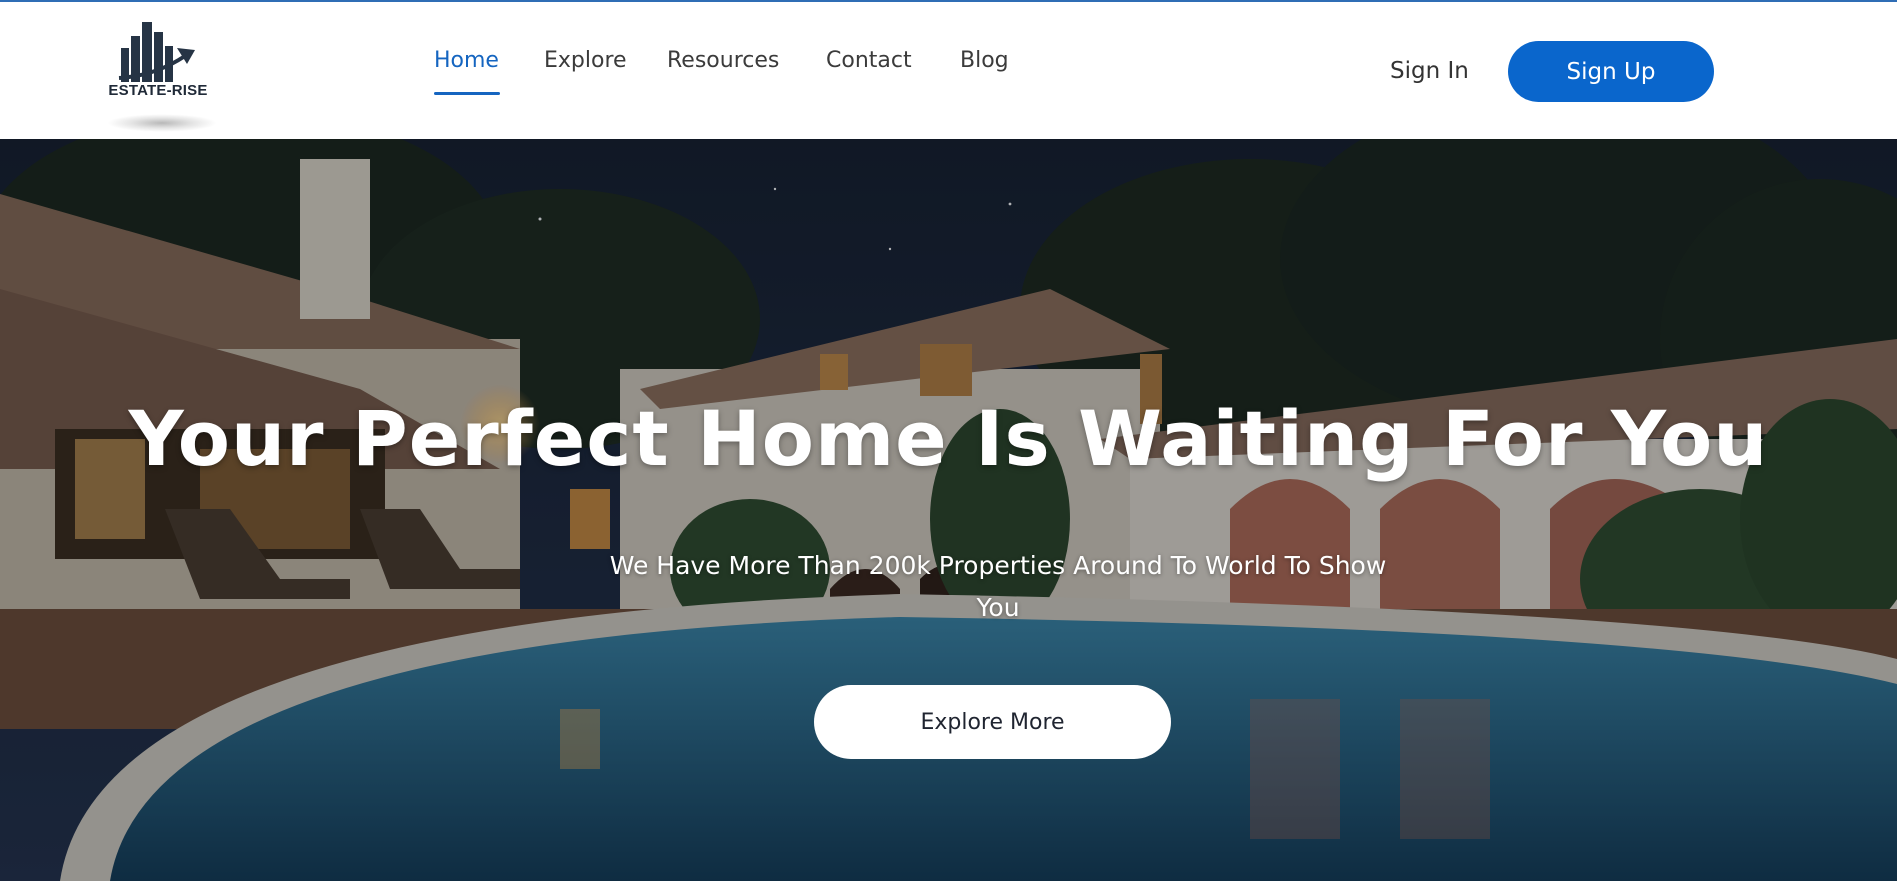 This screenshot has width=1897, height=881. What do you see at coordinates (948, 438) in the screenshot?
I see `hero-title: Your Perfect Home Is Waiting For You` at bounding box center [948, 438].